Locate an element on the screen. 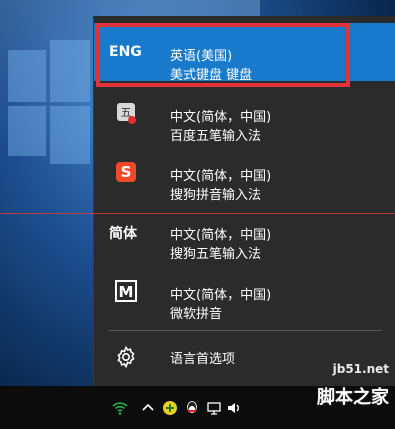 The height and width of the screenshot is (429, 395). baidu-wubi-icon: 五 is located at coordinates (126, 113).